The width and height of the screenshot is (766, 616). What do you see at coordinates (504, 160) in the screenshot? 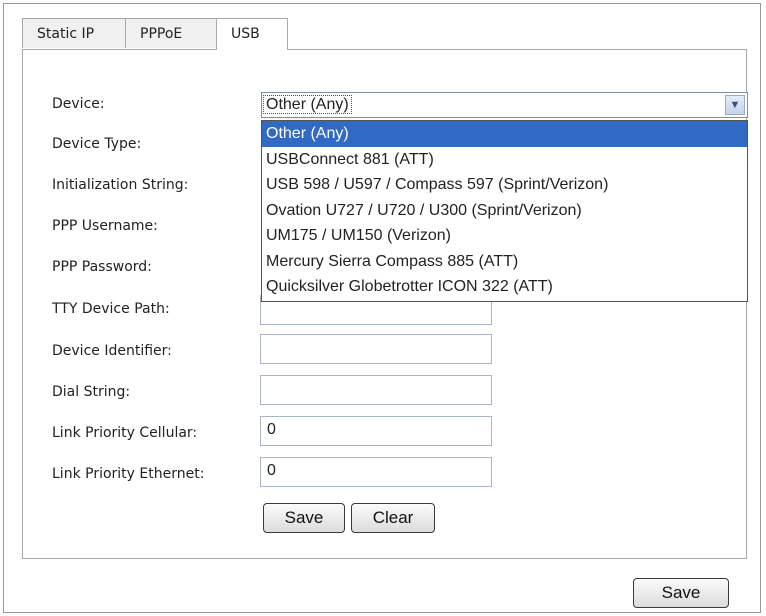
I see `dropdown-option: USBConnect 881 (ATT)` at bounding box center [504, 160].